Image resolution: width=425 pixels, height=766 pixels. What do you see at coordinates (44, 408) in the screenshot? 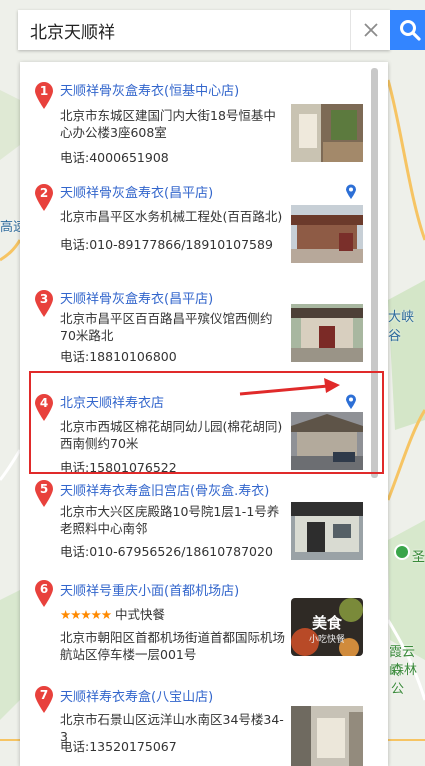
I see `marker-pin-icon: 4` at bounding box center [44, 408].